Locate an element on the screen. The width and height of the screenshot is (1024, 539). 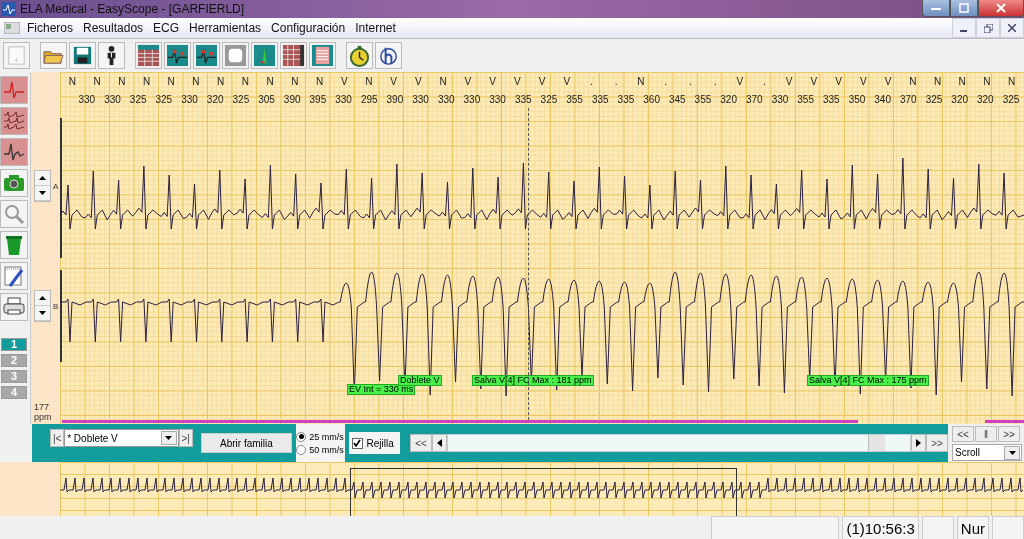
right-arrow-icon is located at coordinates (918, 443).